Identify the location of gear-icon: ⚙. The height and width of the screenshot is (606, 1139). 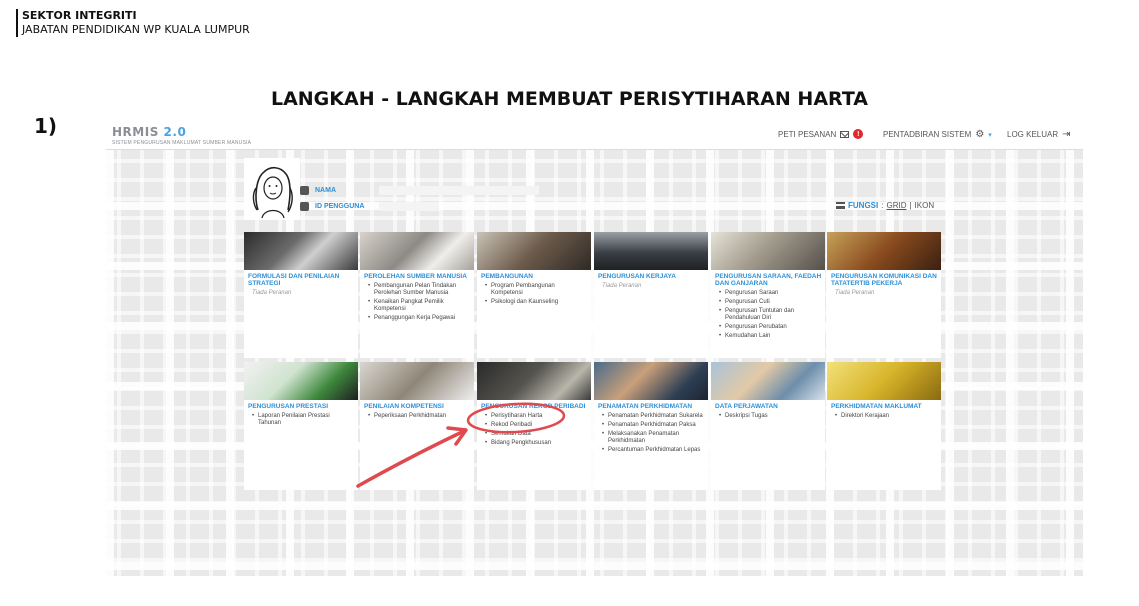
(980, 134).